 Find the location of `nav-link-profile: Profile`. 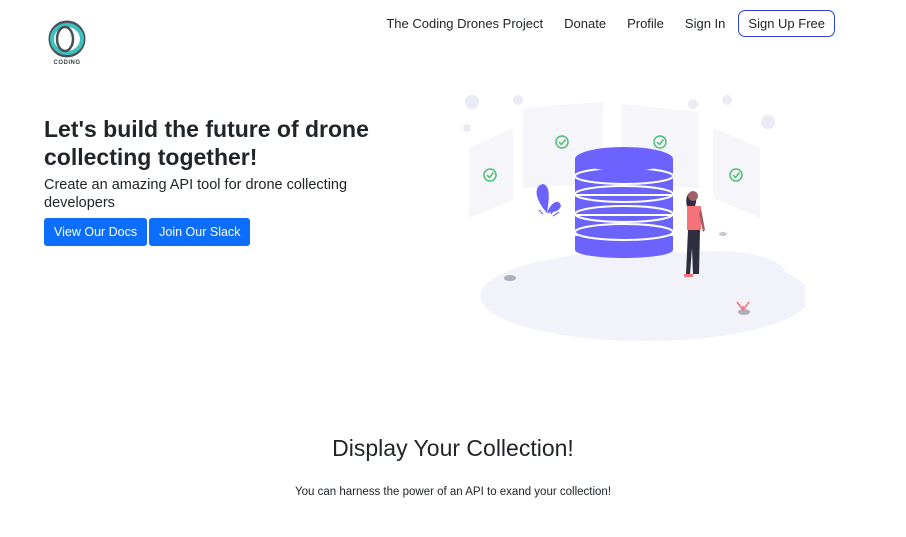

nav-link-profile: Profile is located at coordinates (645, 23).